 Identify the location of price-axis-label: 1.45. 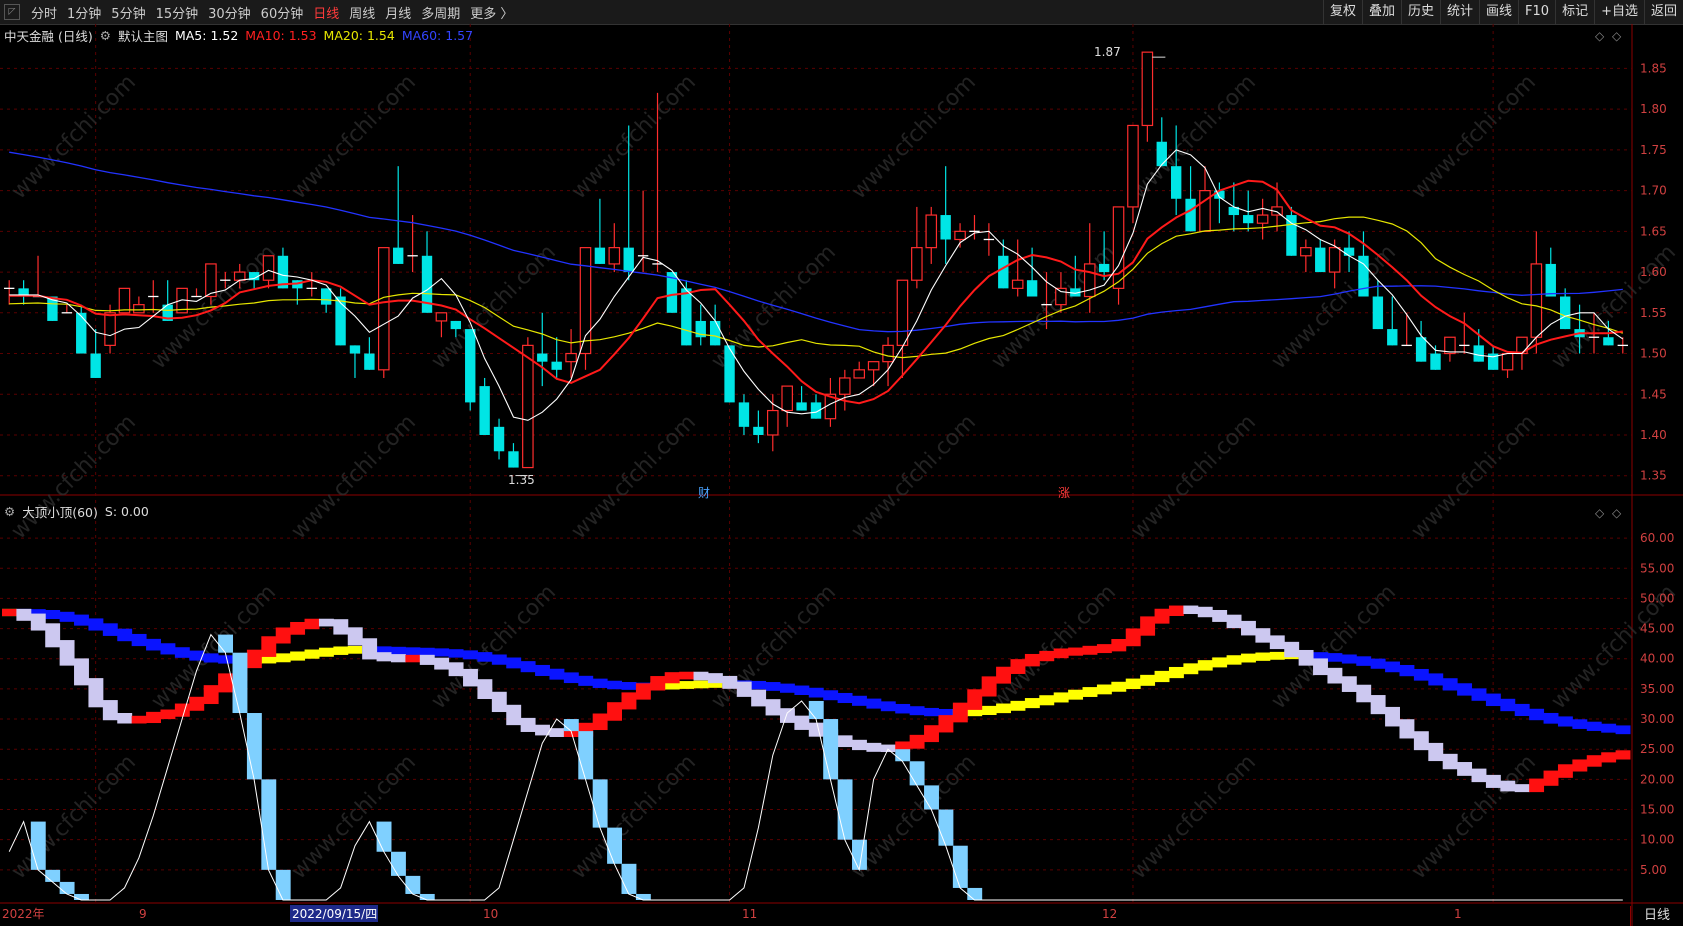
(1653, 394).